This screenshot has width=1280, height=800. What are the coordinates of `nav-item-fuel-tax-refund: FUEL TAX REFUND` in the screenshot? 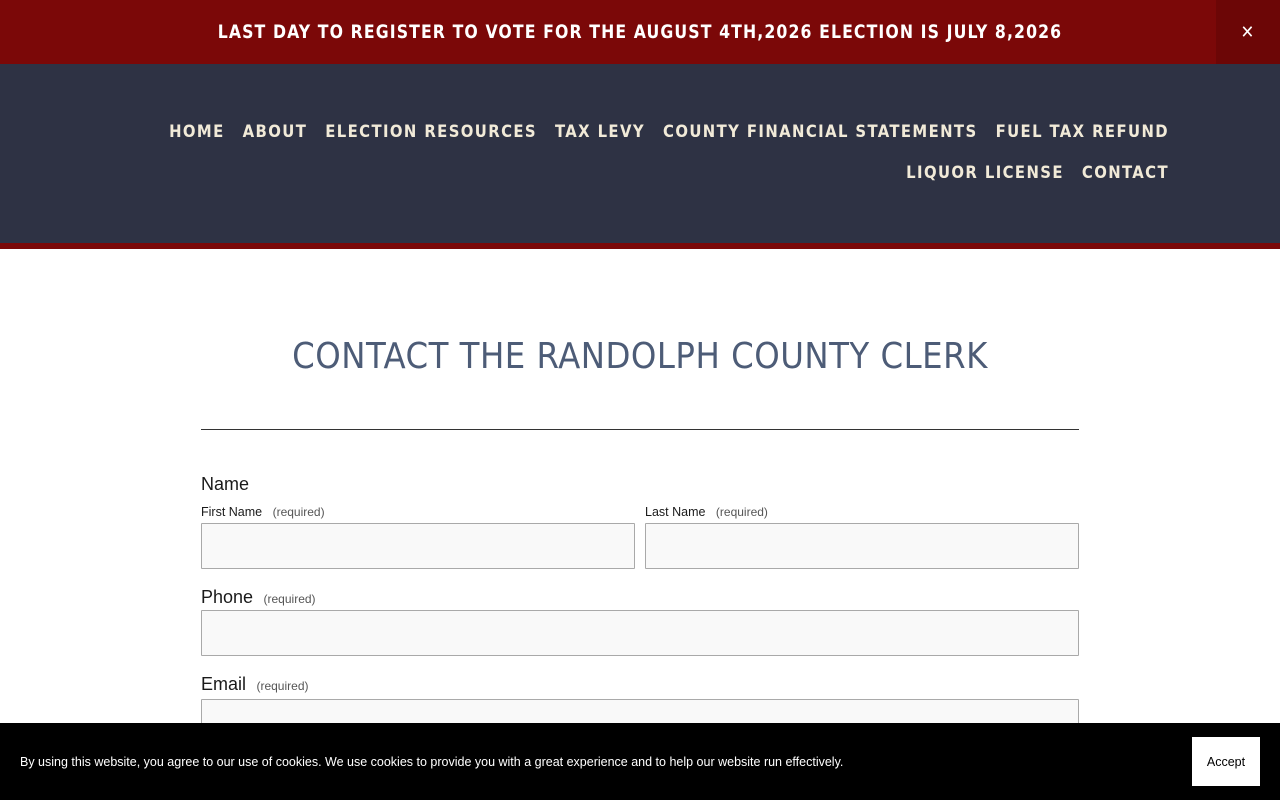 It's located at (1082, 132).